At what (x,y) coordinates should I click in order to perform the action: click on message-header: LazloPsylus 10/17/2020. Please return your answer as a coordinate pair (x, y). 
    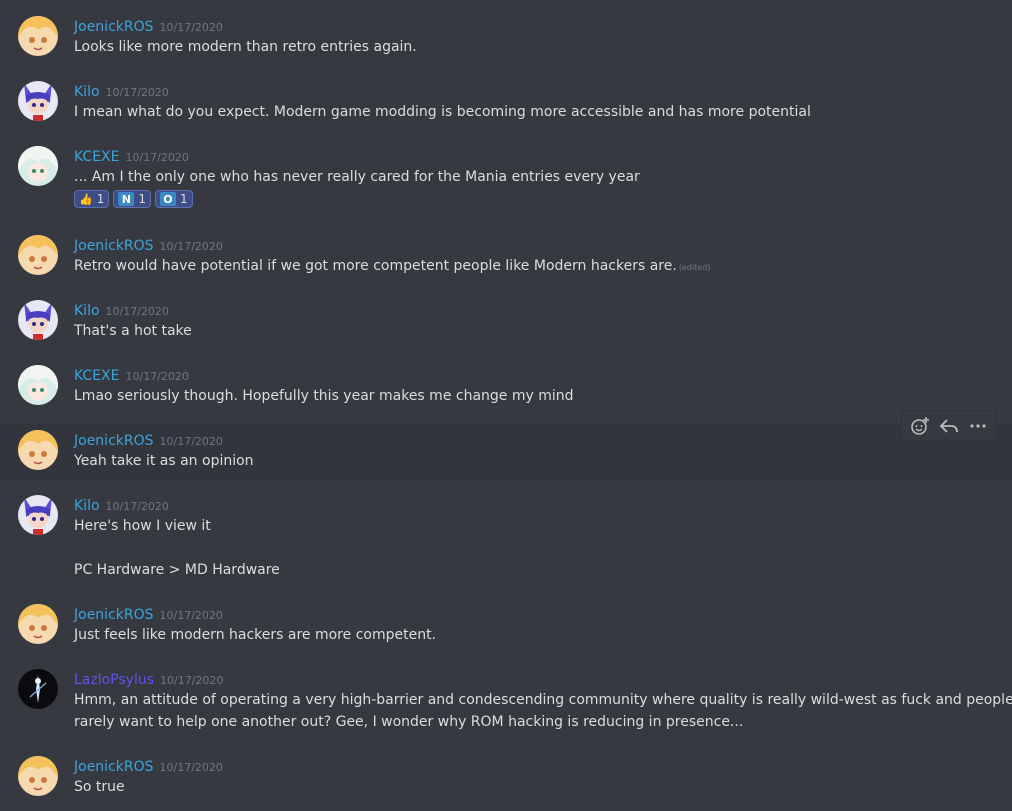
    Looking at the image, I should click on (148, 679).